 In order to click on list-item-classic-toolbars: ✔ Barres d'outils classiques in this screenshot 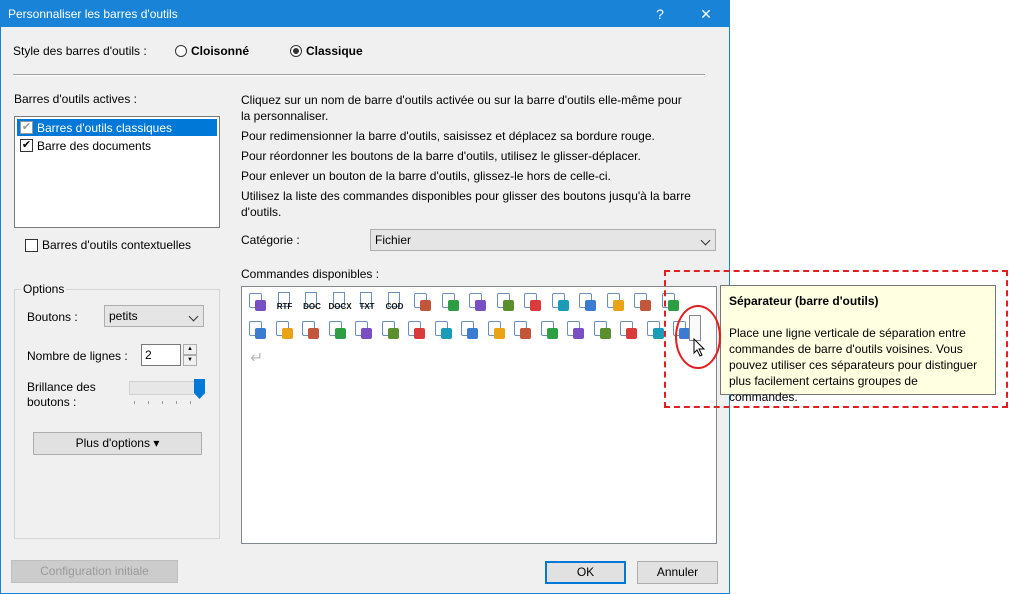, I will do `click(117, 127)`.